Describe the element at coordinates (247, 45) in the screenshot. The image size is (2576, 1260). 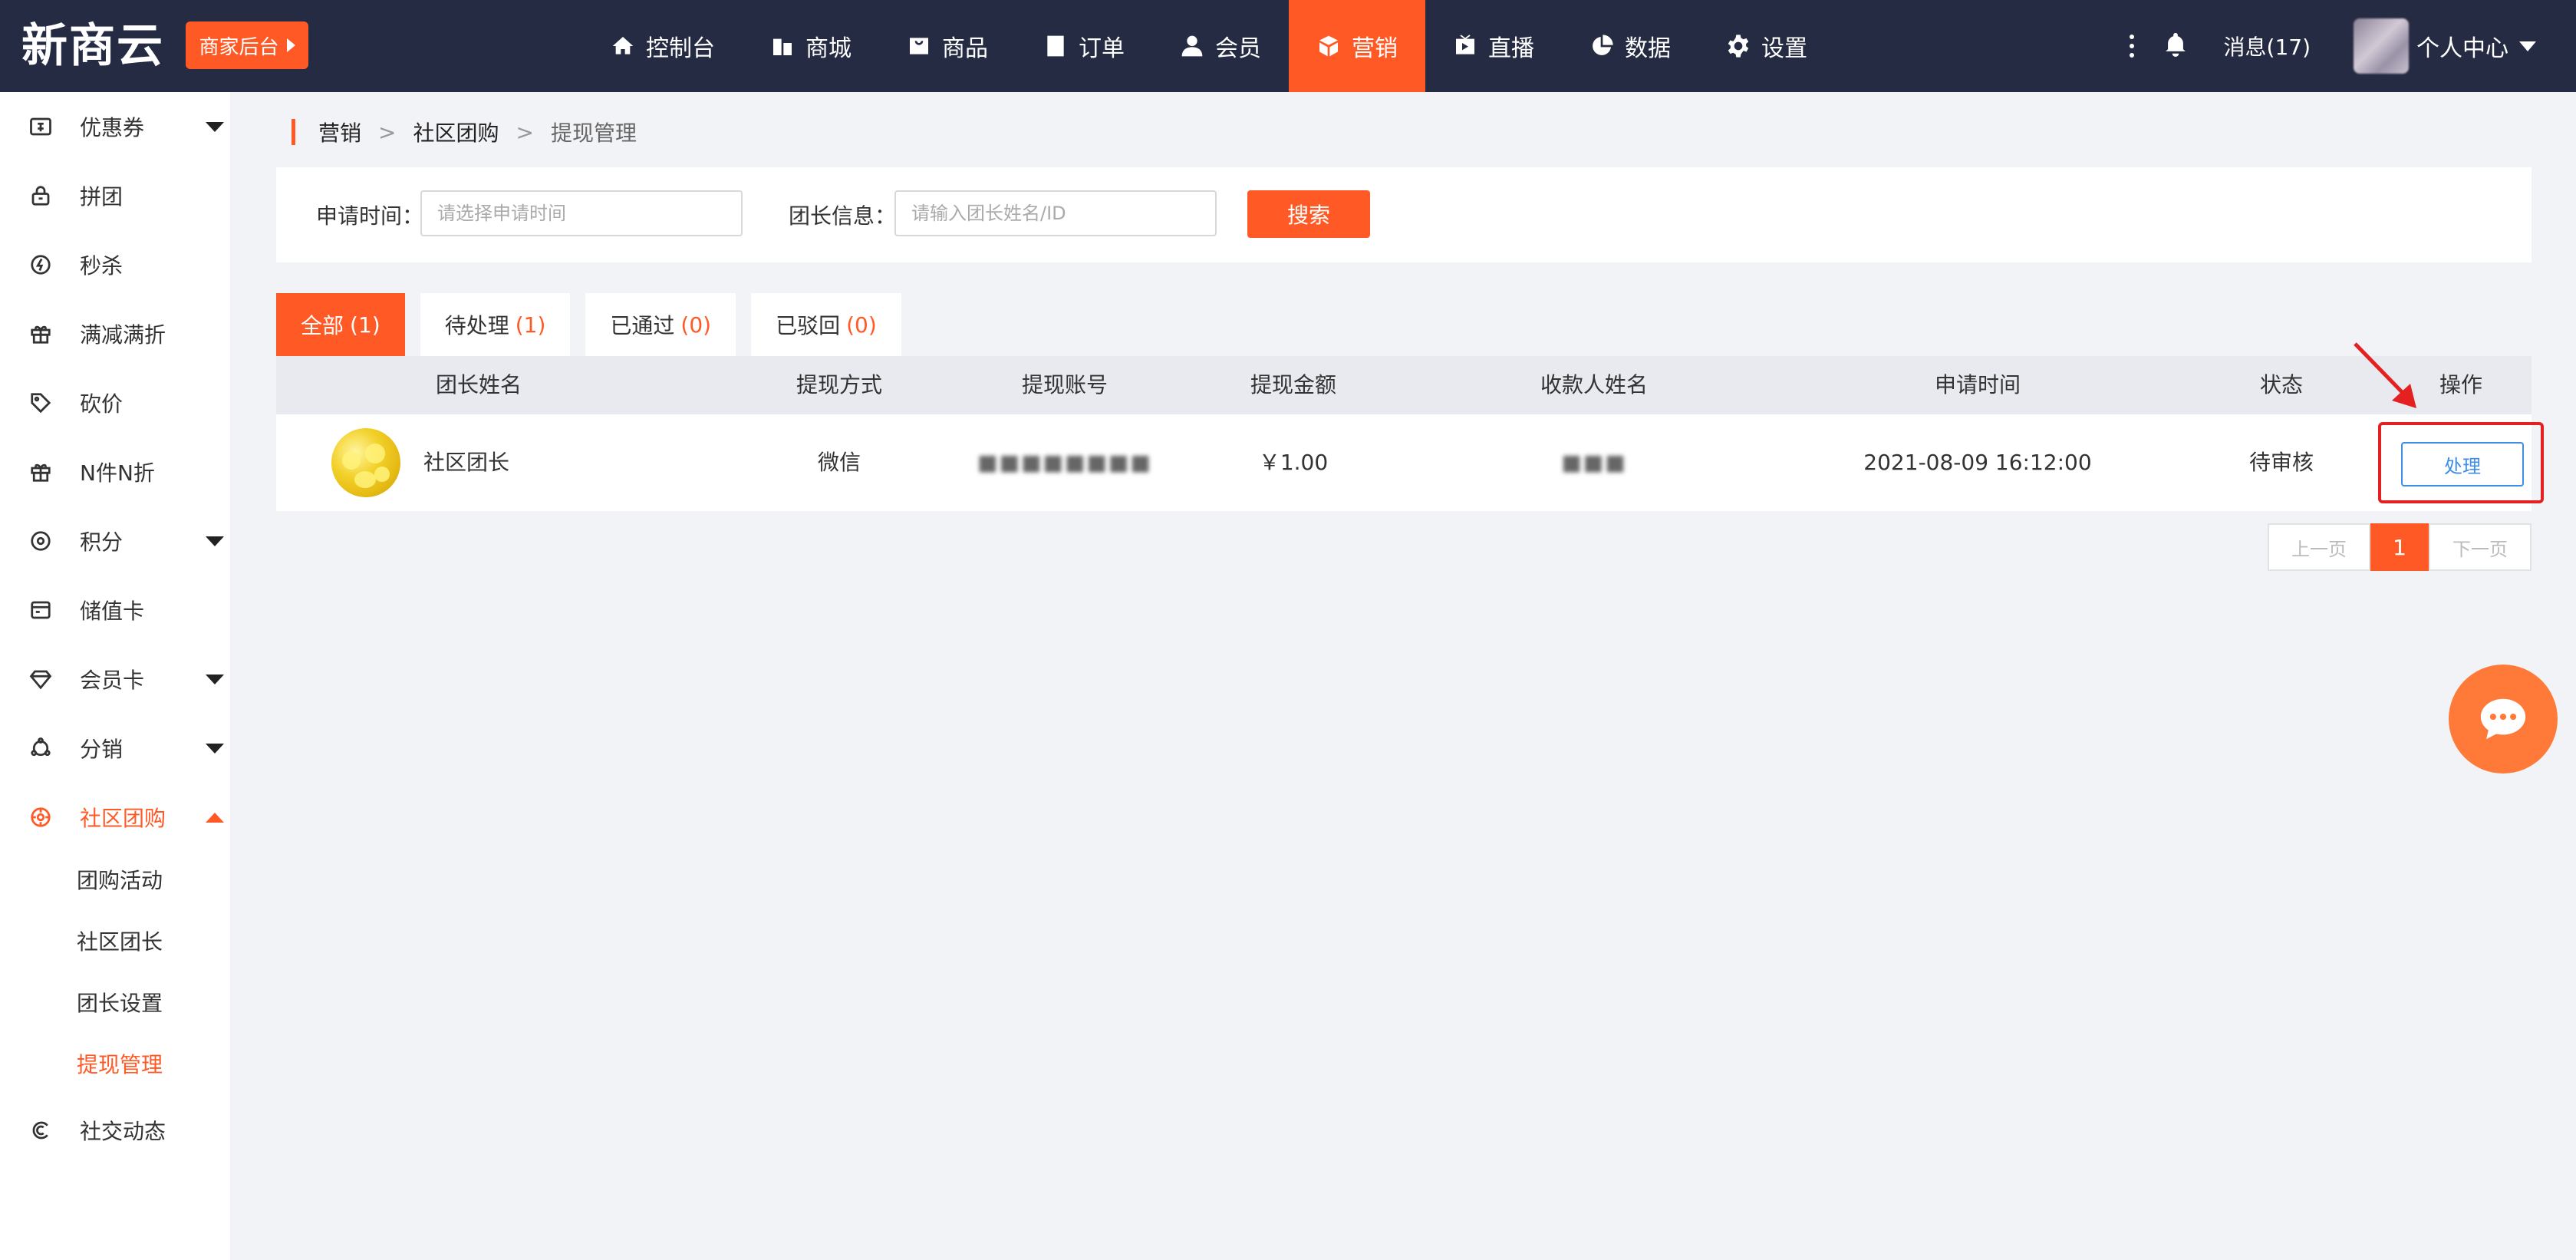
I see `merchant-backend-button: 商家后台` at that location.